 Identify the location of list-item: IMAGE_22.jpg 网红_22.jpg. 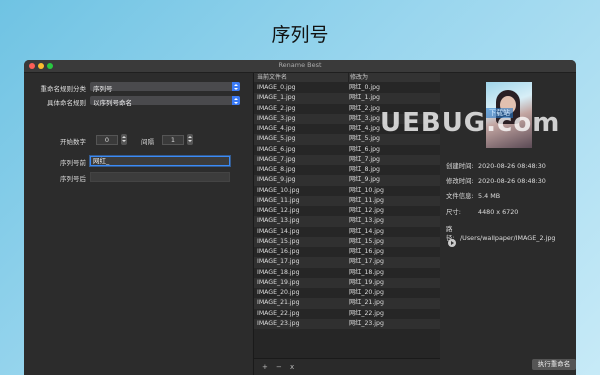
(347, 314).